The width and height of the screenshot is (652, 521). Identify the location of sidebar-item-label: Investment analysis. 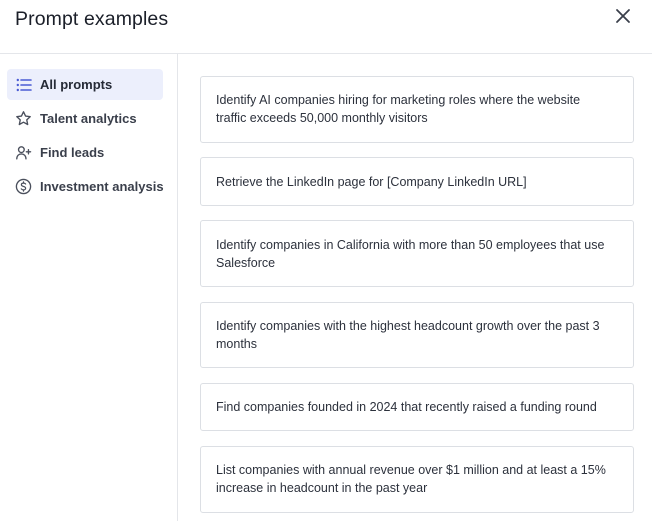
(102, 186).